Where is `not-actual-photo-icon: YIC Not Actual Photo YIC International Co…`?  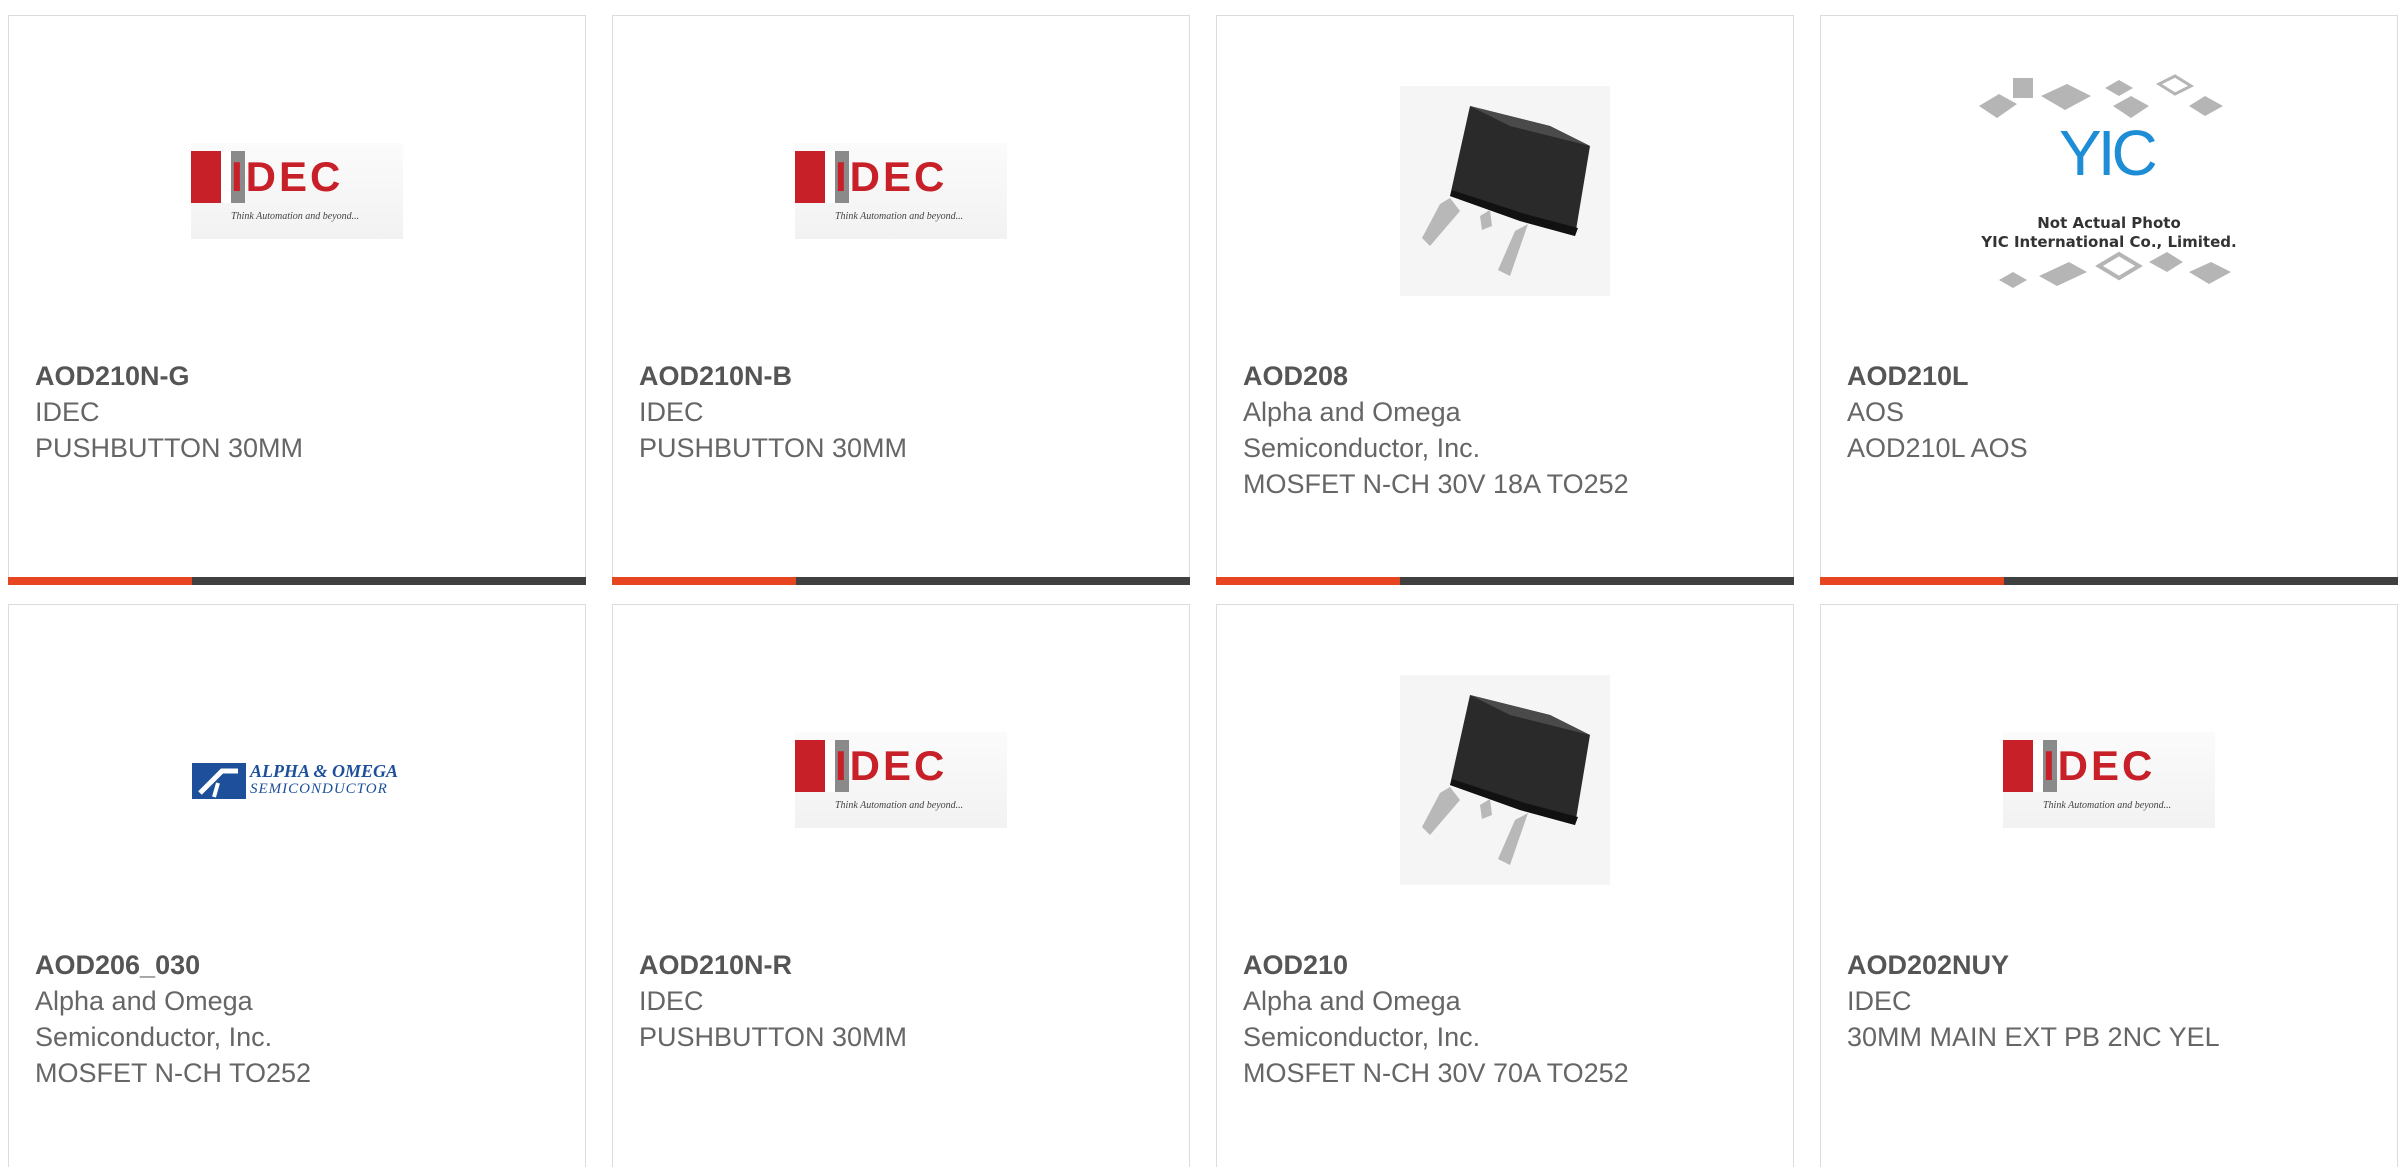 not-actual-photo-icon: YIC Not Actual Photo YIC International Co… is located at coordinates (2109, 191).